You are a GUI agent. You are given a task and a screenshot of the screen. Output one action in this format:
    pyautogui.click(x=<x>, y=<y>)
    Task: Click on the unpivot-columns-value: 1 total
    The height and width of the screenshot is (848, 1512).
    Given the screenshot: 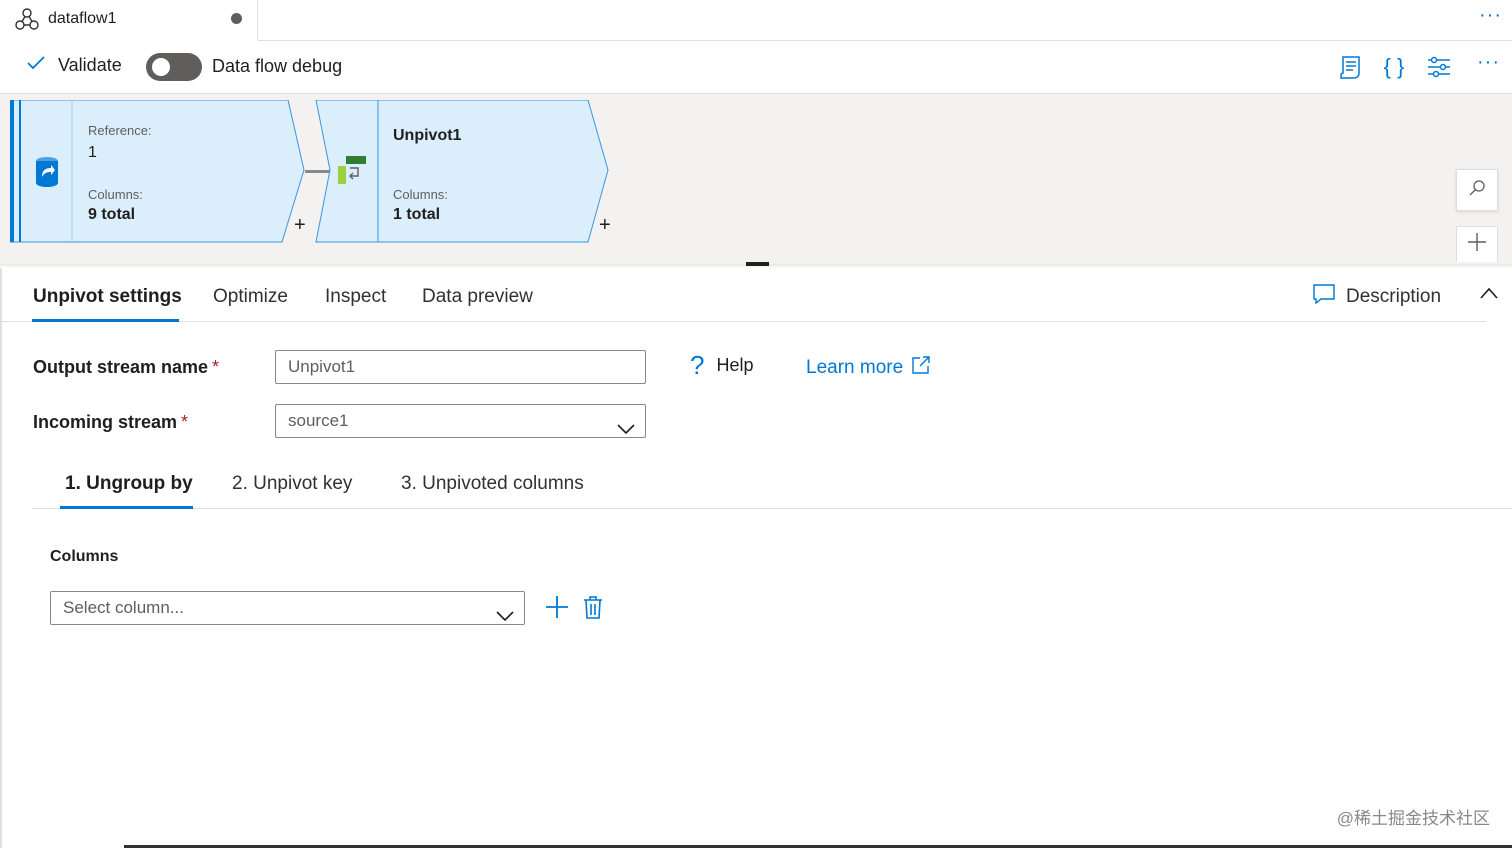 What is the action you would take?
    pyautogui.click(x=417, y=214)
    